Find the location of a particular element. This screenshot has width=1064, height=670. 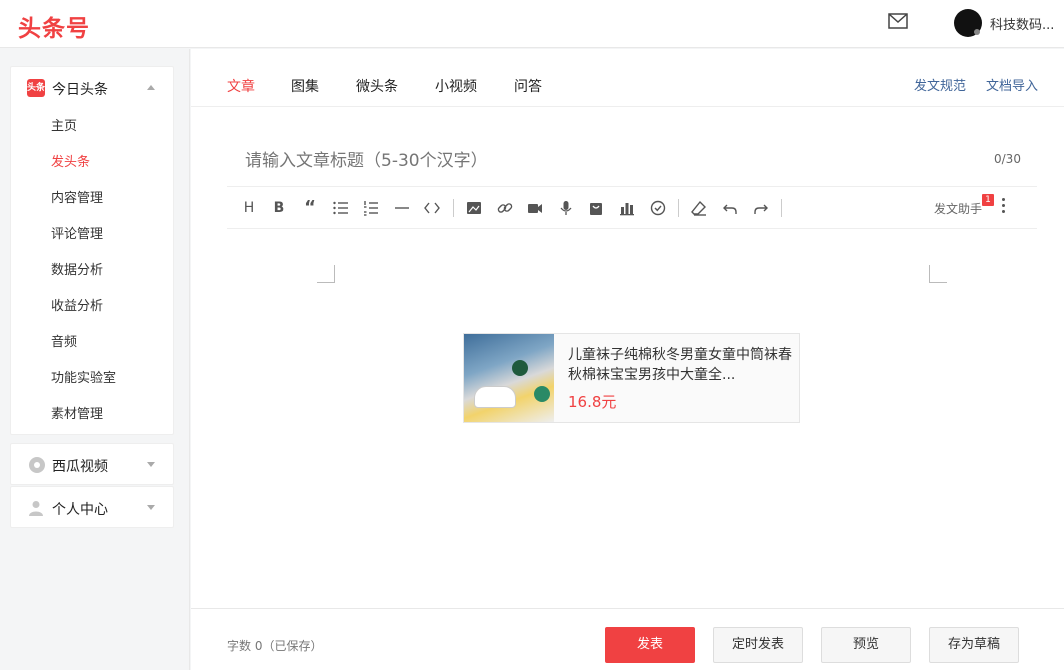

undo-icon is located at coordinates (730, 208).